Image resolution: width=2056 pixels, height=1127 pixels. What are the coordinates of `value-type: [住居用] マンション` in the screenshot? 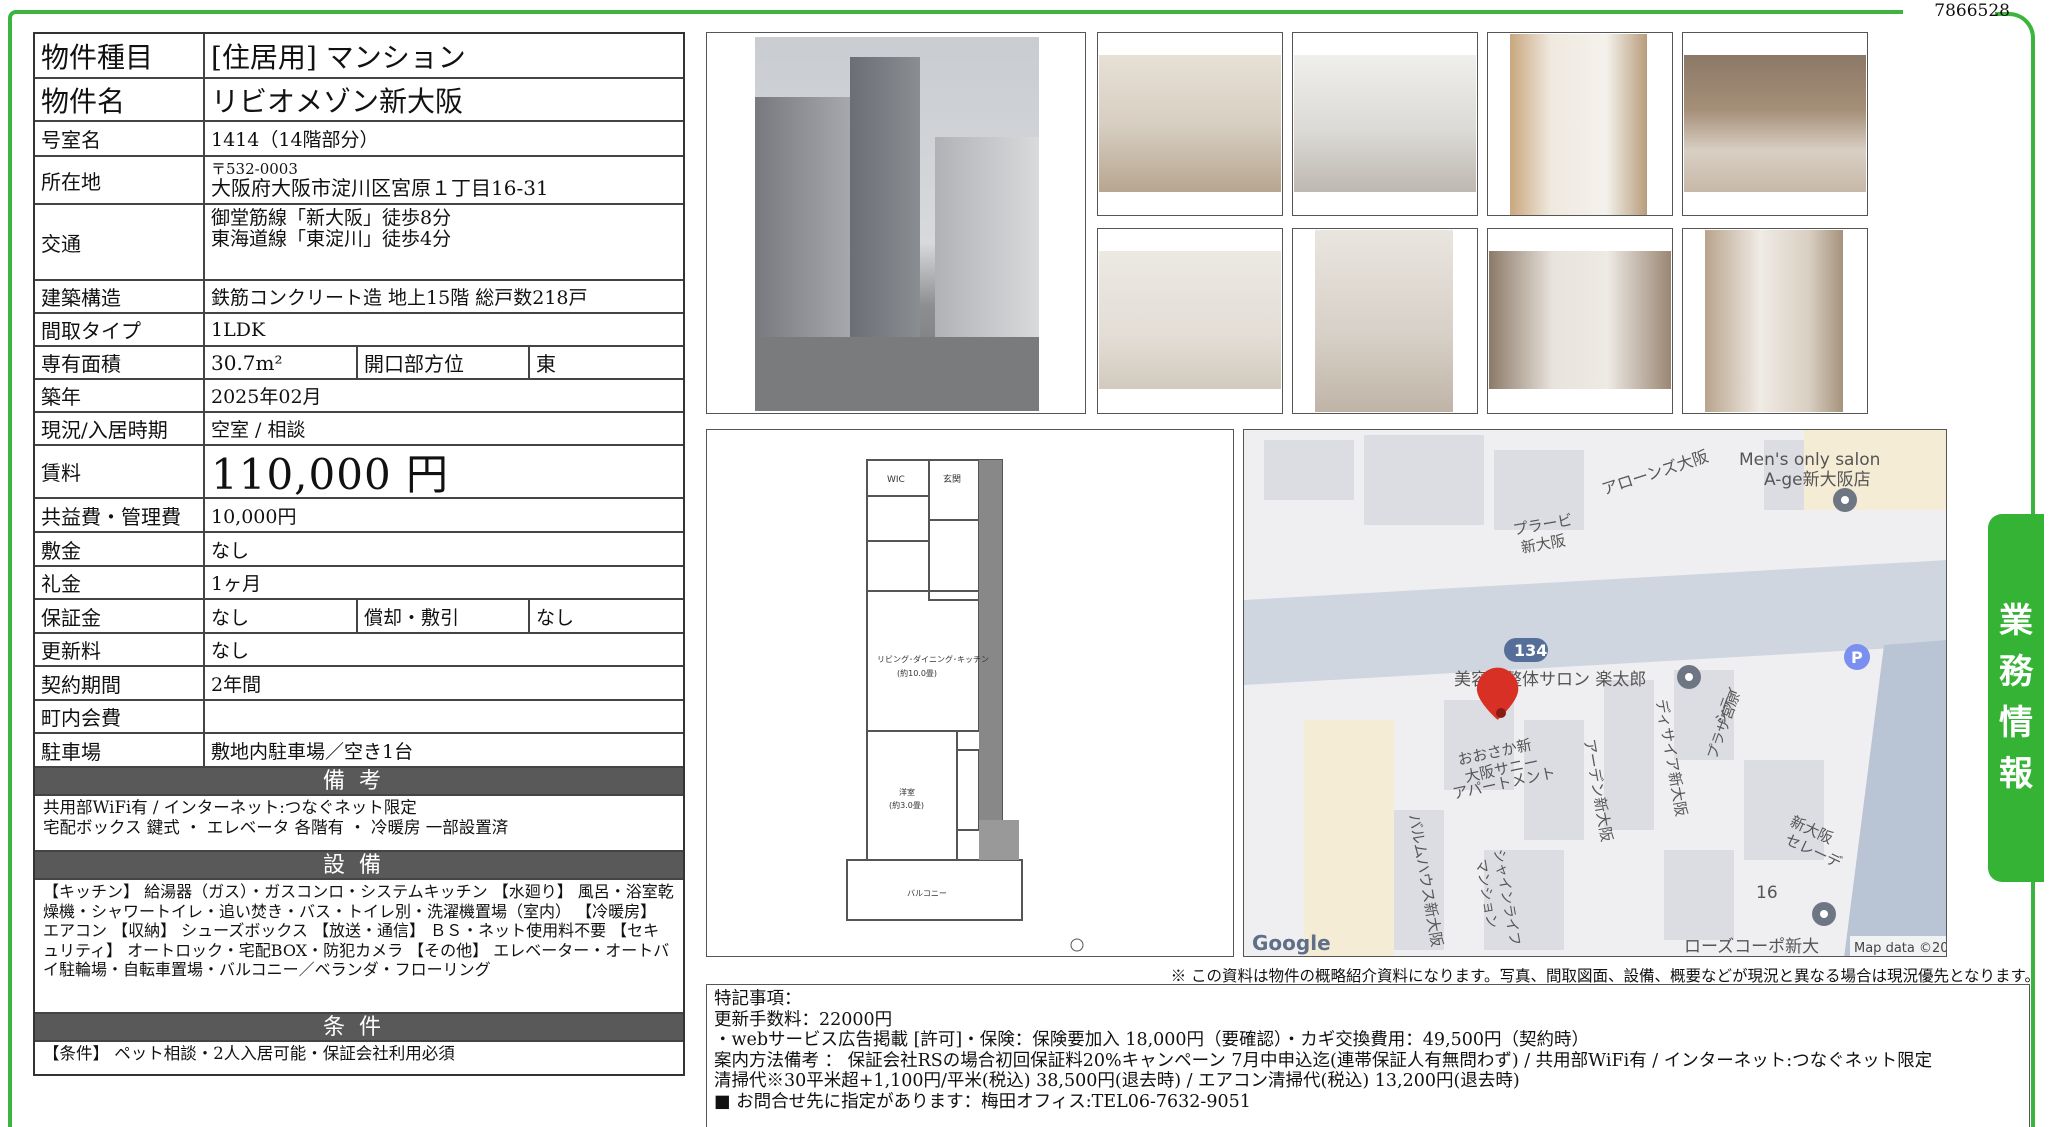 It's located at (338, 57).